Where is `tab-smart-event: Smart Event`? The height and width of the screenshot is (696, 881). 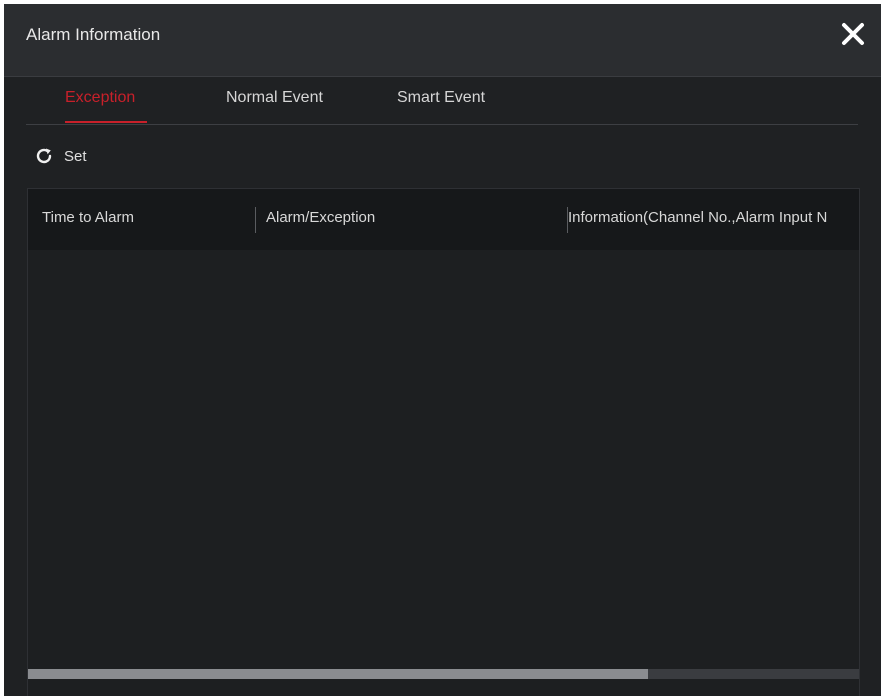
tab-smart-event: Smart Event is located at coordinates (441, 98).